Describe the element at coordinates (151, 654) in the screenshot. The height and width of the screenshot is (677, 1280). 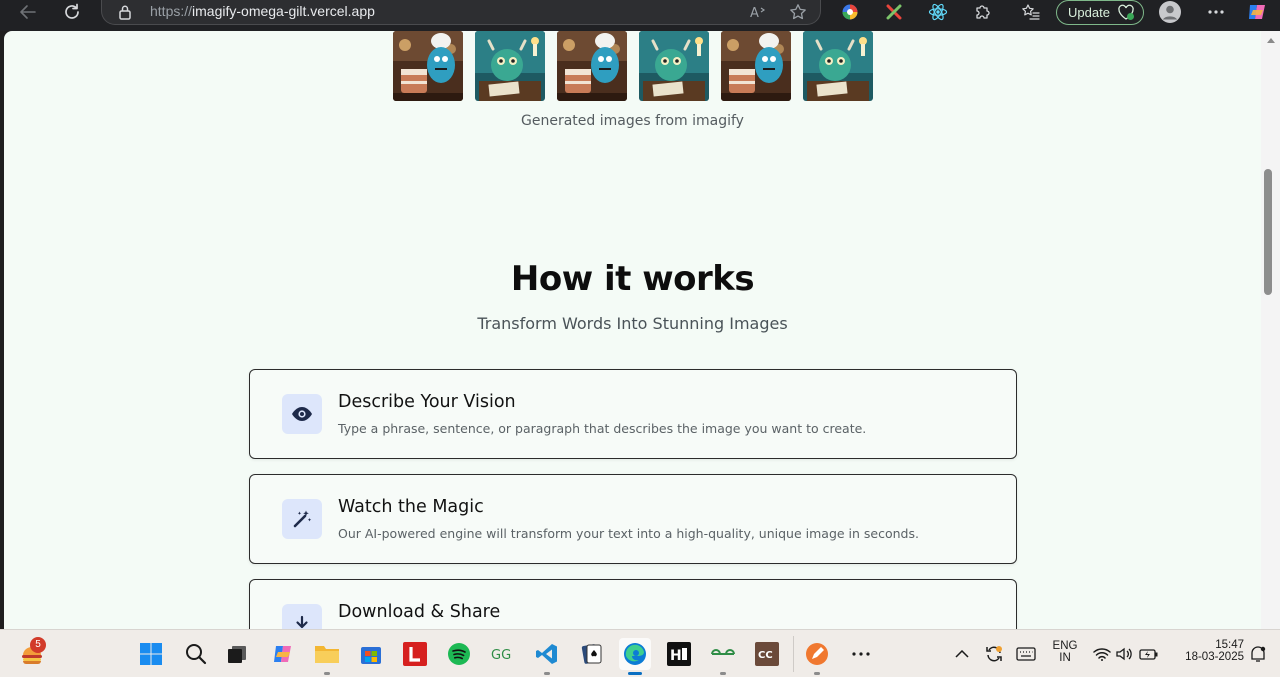
I see `start-button-icon` at that location.